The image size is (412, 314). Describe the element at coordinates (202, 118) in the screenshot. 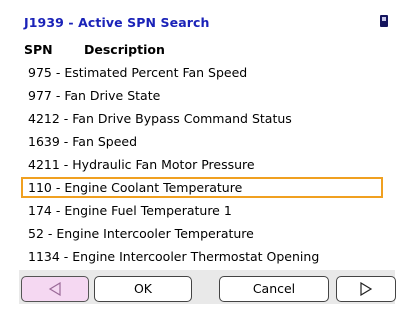

I see `list-item: 4212 - Fan Drive Bypass Command Status` at that location.